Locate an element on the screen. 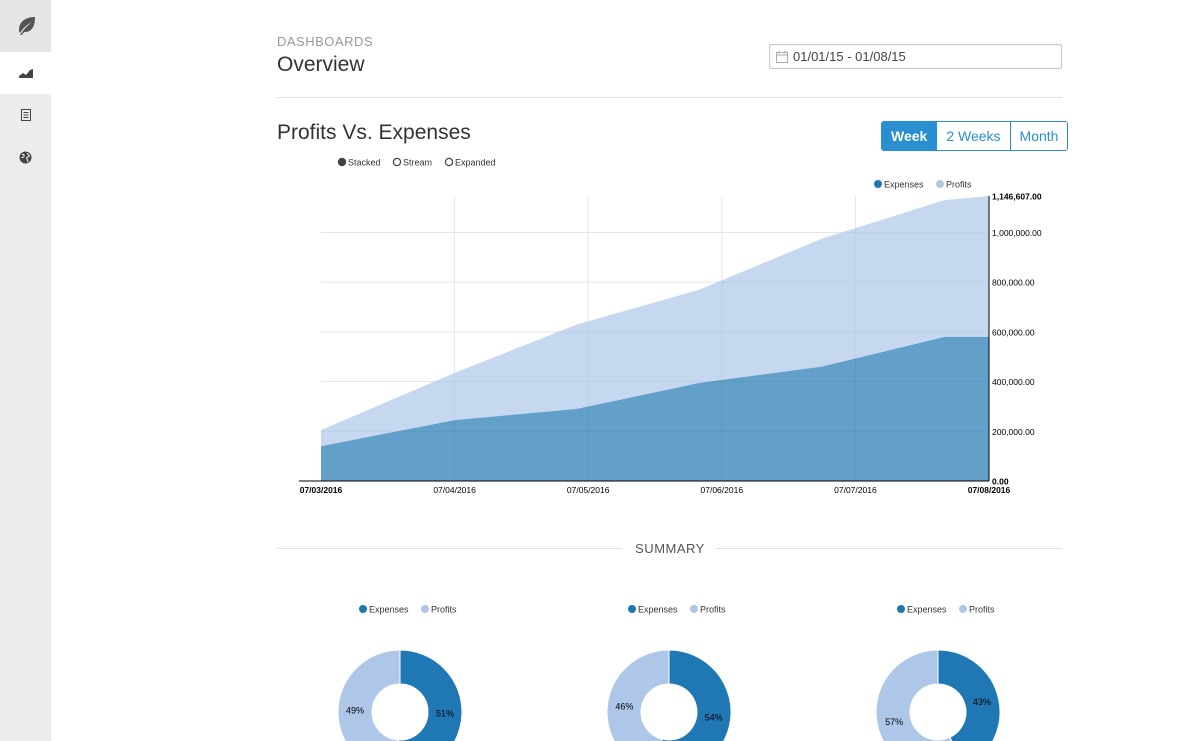 The height and width of the screenshot is (741, 1200). y-tick-label: 400,000.00 is located at coordinates (1013, 382).